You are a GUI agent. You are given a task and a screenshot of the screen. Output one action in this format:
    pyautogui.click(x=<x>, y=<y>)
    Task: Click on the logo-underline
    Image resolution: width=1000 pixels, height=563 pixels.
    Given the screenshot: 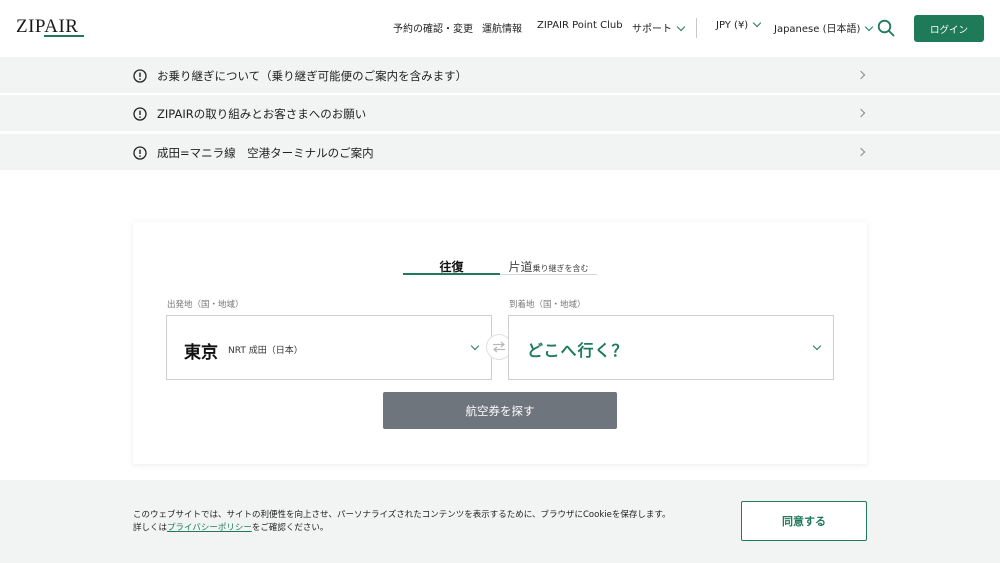 What is the action you would take?
    pyautogui.click(x=64, y=36)
    